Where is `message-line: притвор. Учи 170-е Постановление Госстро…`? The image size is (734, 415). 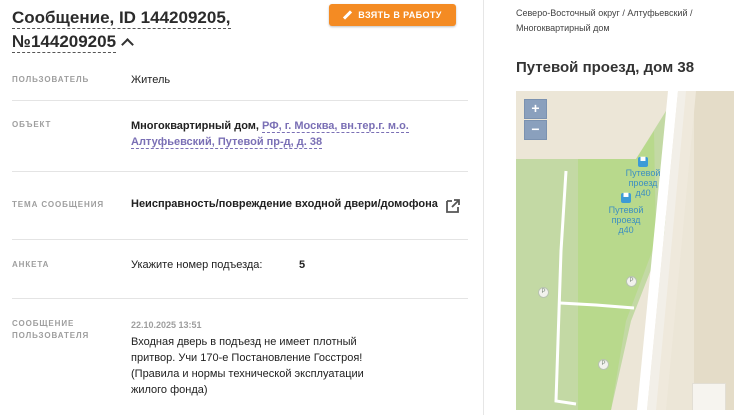
message-line: притвор. Учи 170-е Постановление Госстро… is located at coordinates (247, 358).